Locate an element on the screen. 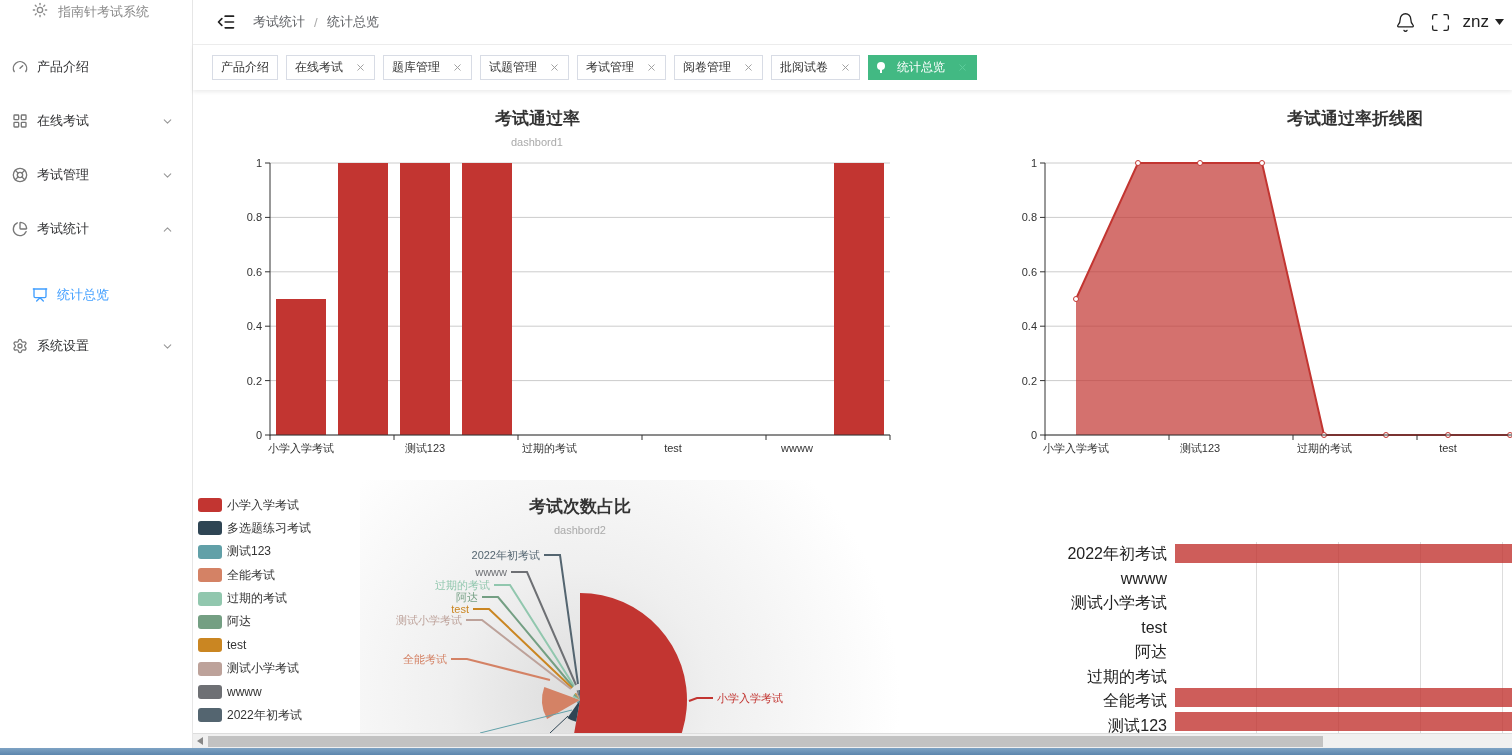 The height and width of the screenshot is (755, 1512). axis-label: 阿达 is located at coordinates (1151, 652).